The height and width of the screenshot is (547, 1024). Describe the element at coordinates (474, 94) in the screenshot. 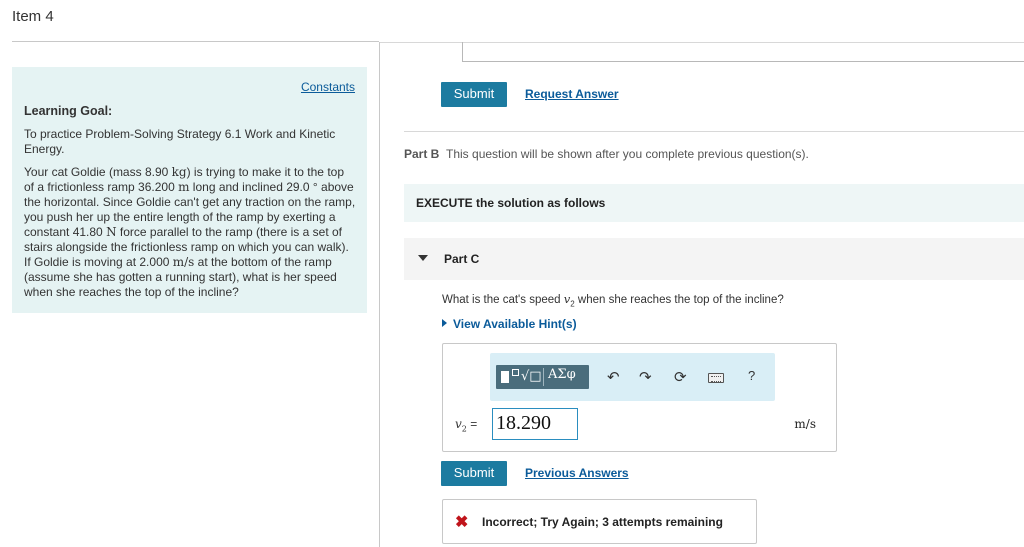

I see `part-a-submit-button: Submit` at that location.